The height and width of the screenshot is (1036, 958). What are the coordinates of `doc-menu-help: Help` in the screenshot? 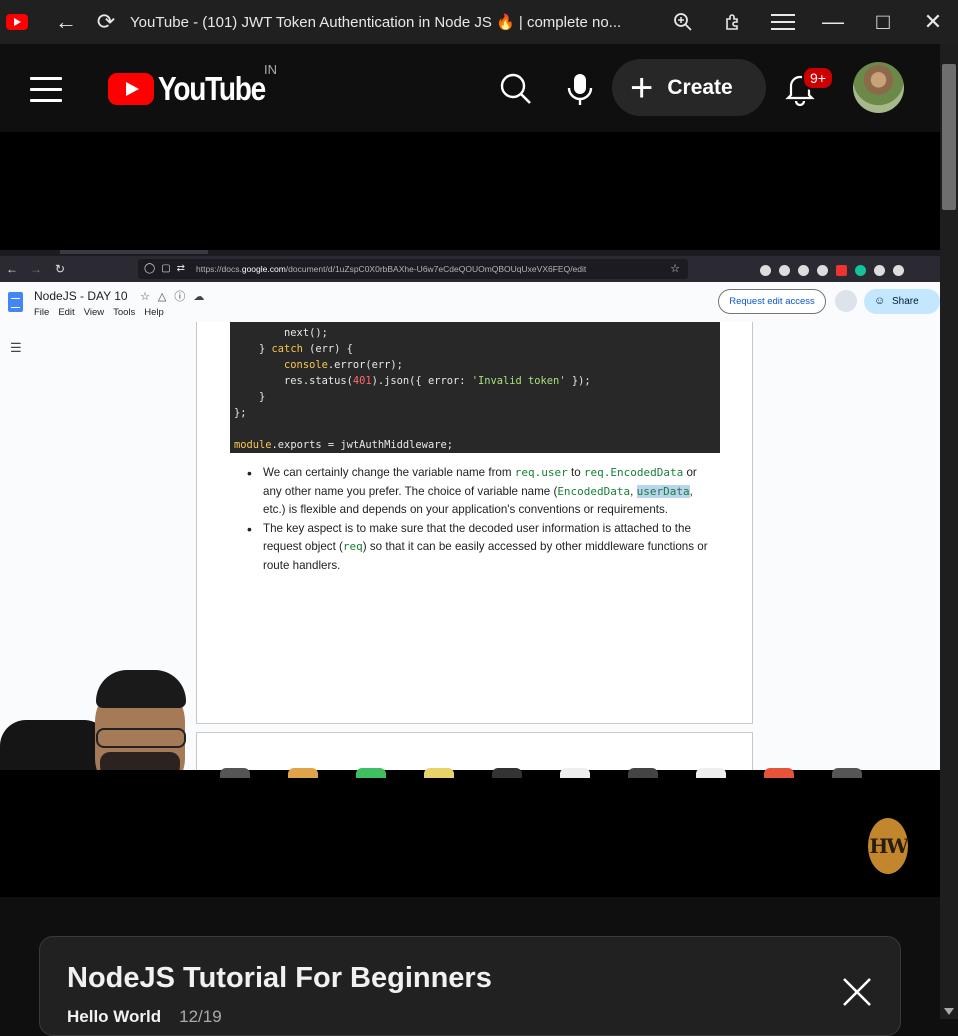 It's located at (154, 312).